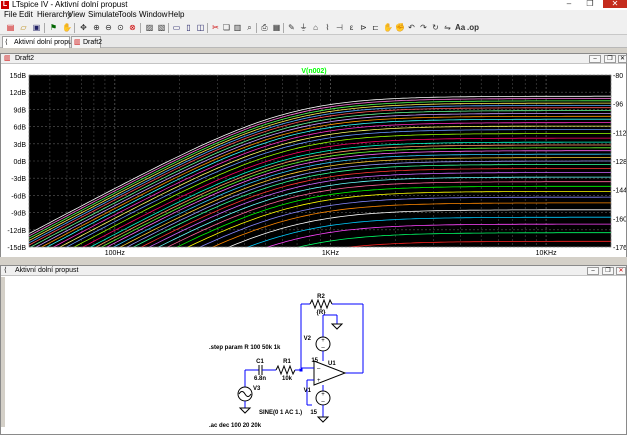 This screenshot has width=627, height=435. I want to click on label-R1-value: 10k, so click(287, 379).